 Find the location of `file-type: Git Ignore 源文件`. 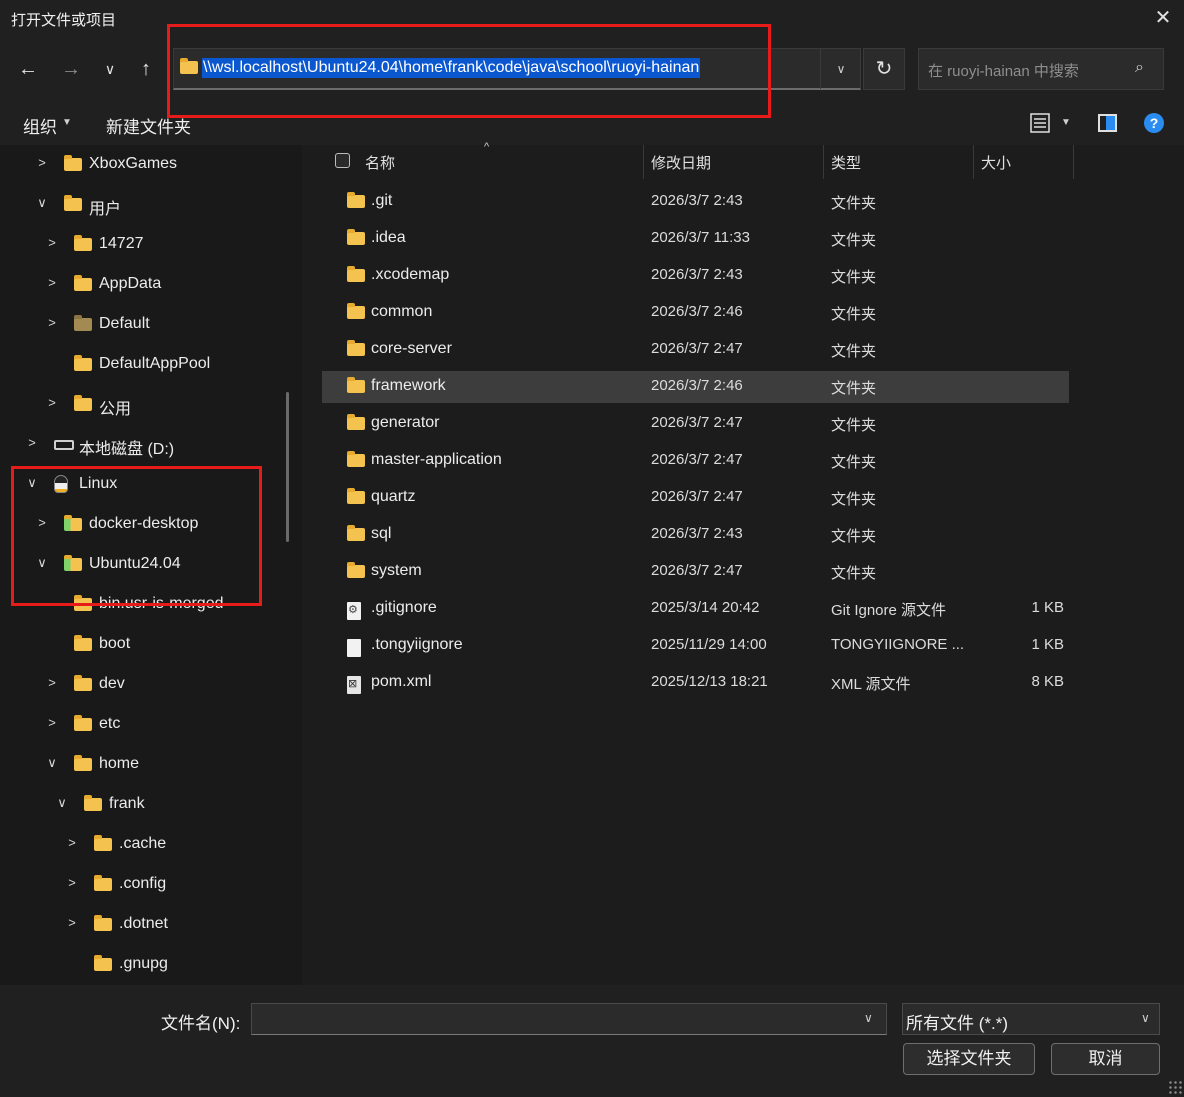

file-type: Git Ignore 源文件 is located at coordinates (889, 610).